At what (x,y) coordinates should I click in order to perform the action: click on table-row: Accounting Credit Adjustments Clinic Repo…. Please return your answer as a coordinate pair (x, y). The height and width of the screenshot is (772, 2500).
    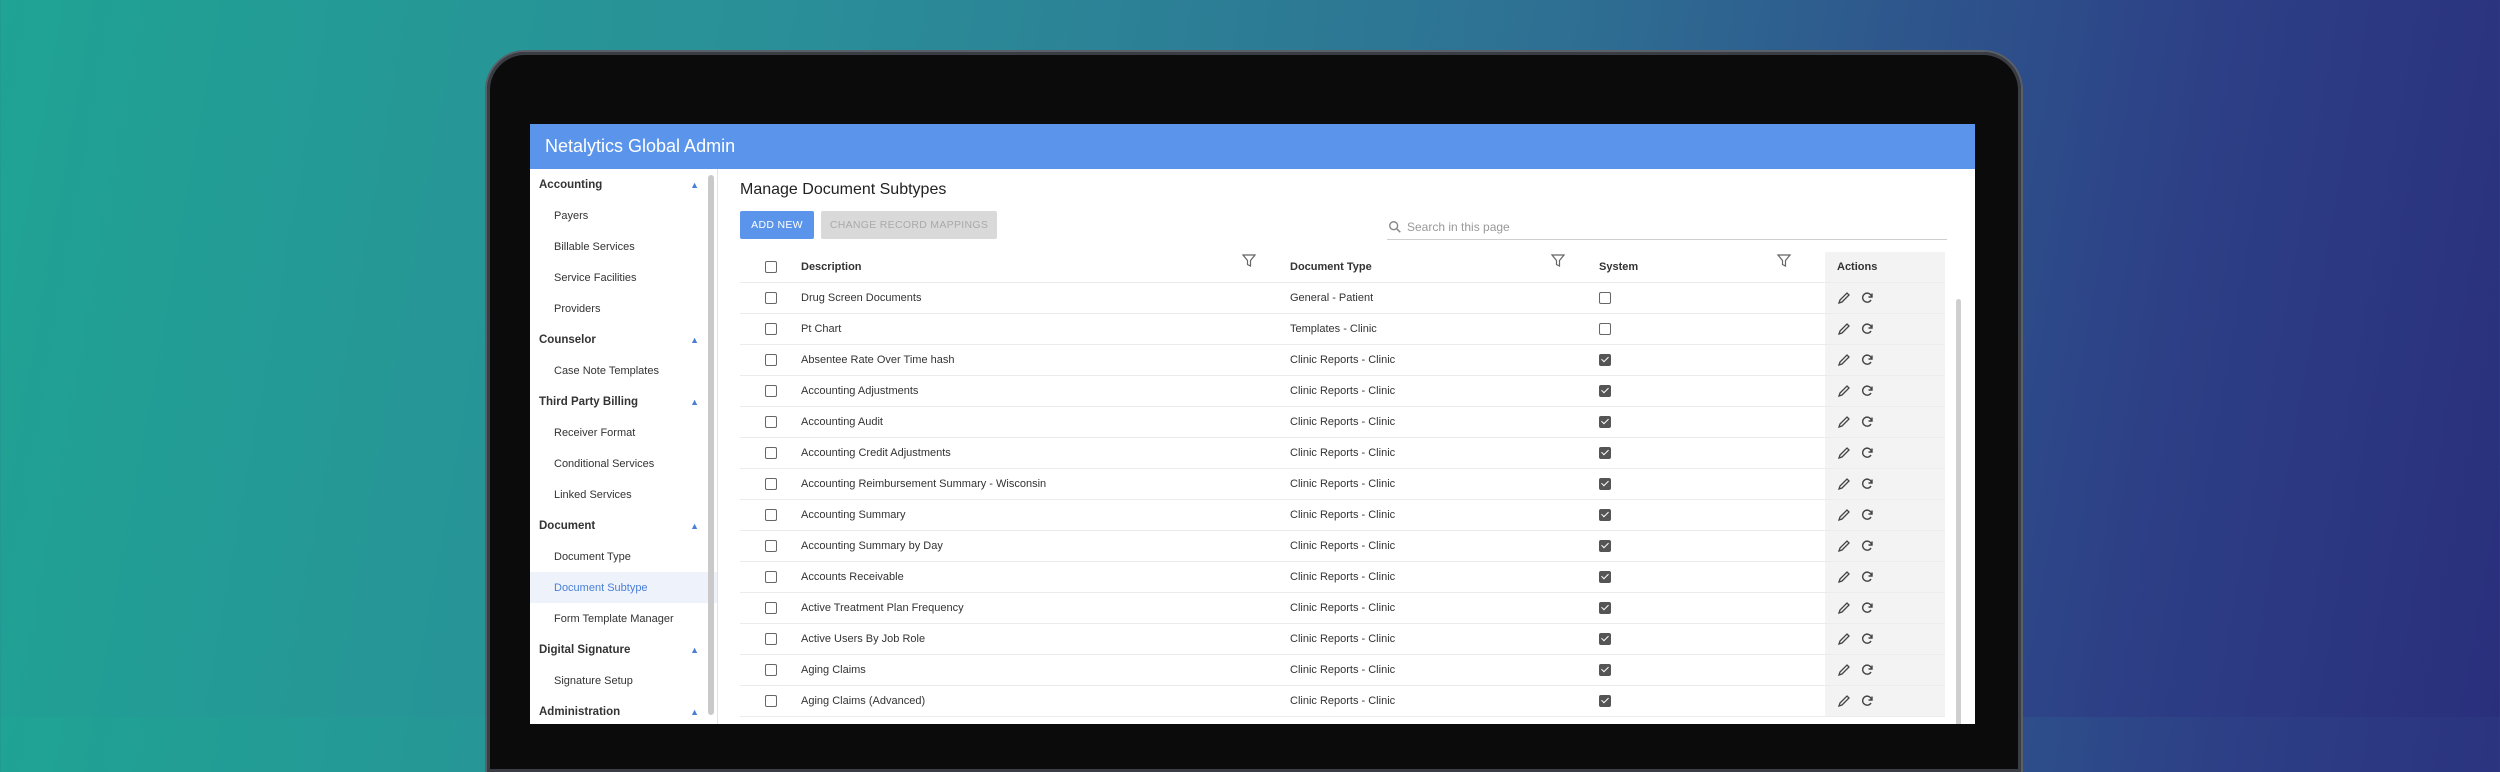
    Looking at the image, I should click on (1342, 453).